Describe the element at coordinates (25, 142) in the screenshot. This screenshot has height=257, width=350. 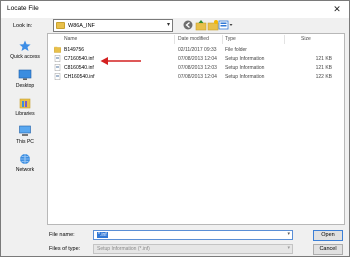
I see `sidebar-item-label: This PC` at that location.